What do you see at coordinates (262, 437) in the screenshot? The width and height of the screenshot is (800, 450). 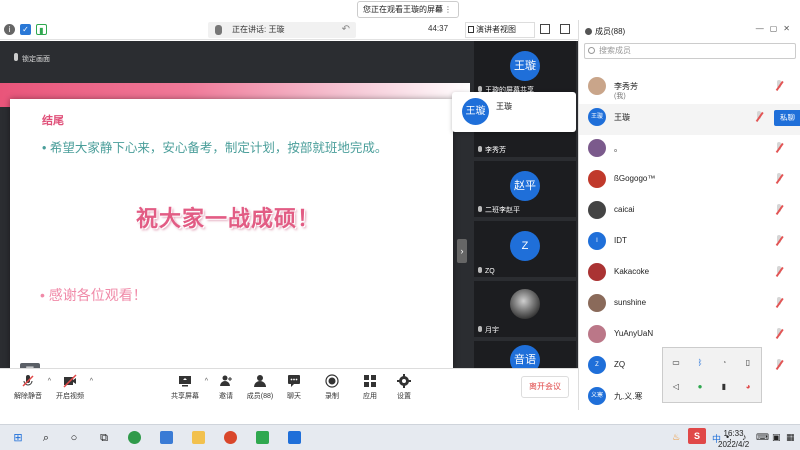 I see `wechat-taskbar-icon` at bounding box center [262, 437].